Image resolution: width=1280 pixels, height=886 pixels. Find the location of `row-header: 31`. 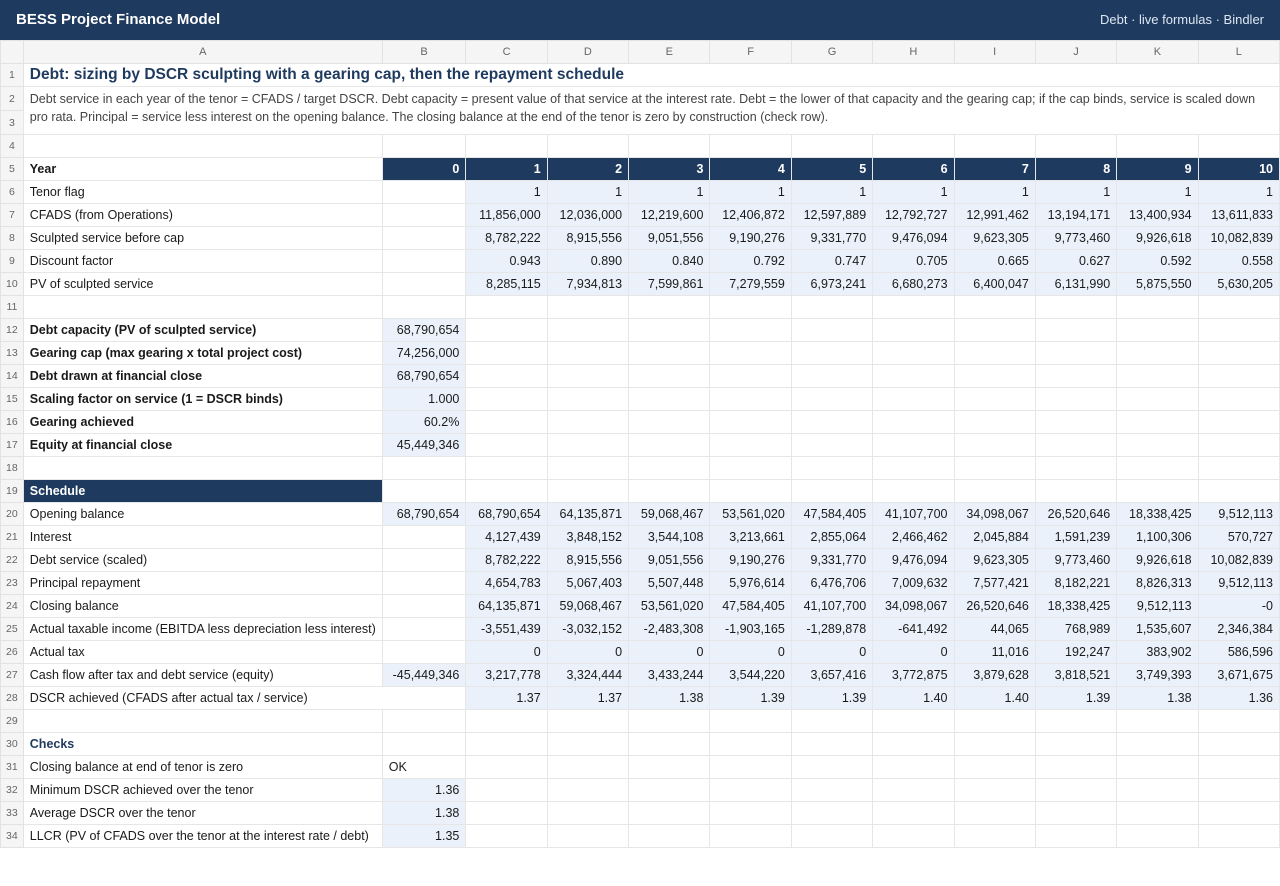

row-header: 31 is located at coordinates (12, 767).